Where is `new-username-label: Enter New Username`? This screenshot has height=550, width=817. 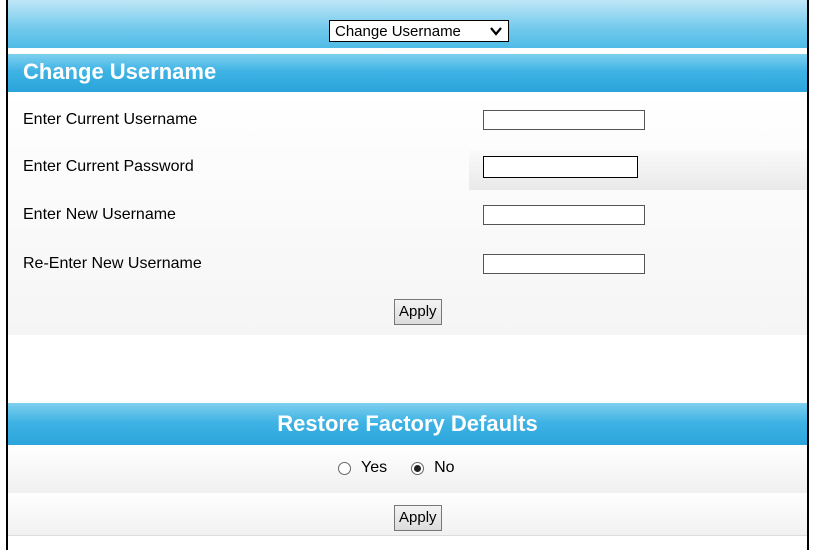 new-username-label: Enter New Username is located at coordinates (99, 214).